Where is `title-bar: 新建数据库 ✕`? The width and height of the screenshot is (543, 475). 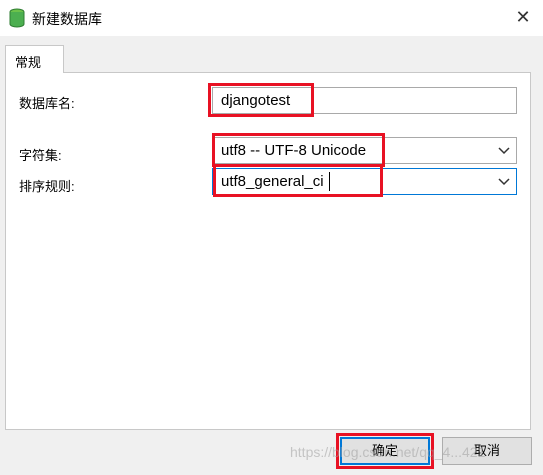
title-bar: 新建数据库 ✕ is located at coordinates (271, 18).